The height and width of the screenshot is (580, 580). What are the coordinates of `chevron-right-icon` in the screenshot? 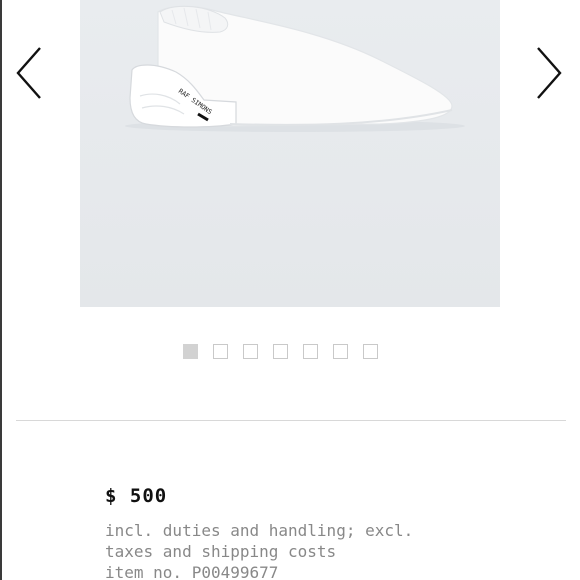 It's located at (549, 73).